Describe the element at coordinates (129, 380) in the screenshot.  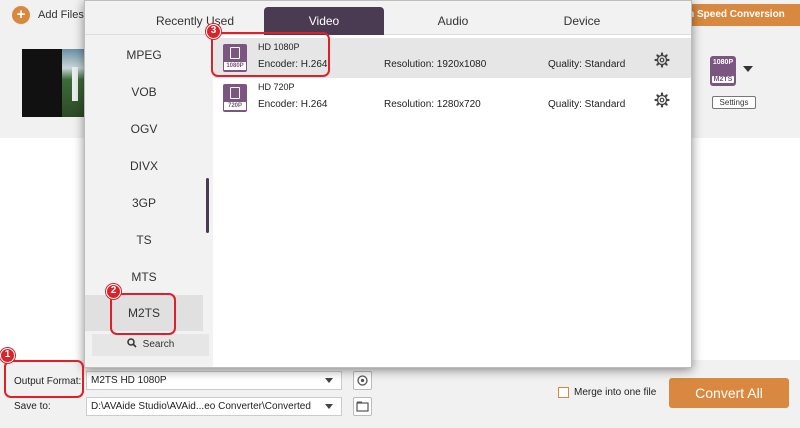
I see `output-format-value: M2TS HD 1080P` at that location.